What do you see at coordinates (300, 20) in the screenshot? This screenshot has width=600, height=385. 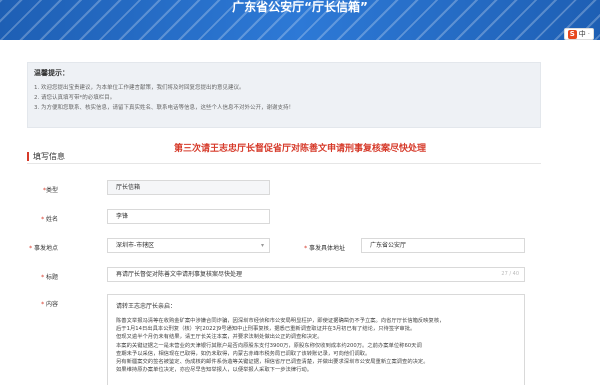 I see `site-banner: 广东省公安厅“厅长信箱”` at bounding box center [300, 20].